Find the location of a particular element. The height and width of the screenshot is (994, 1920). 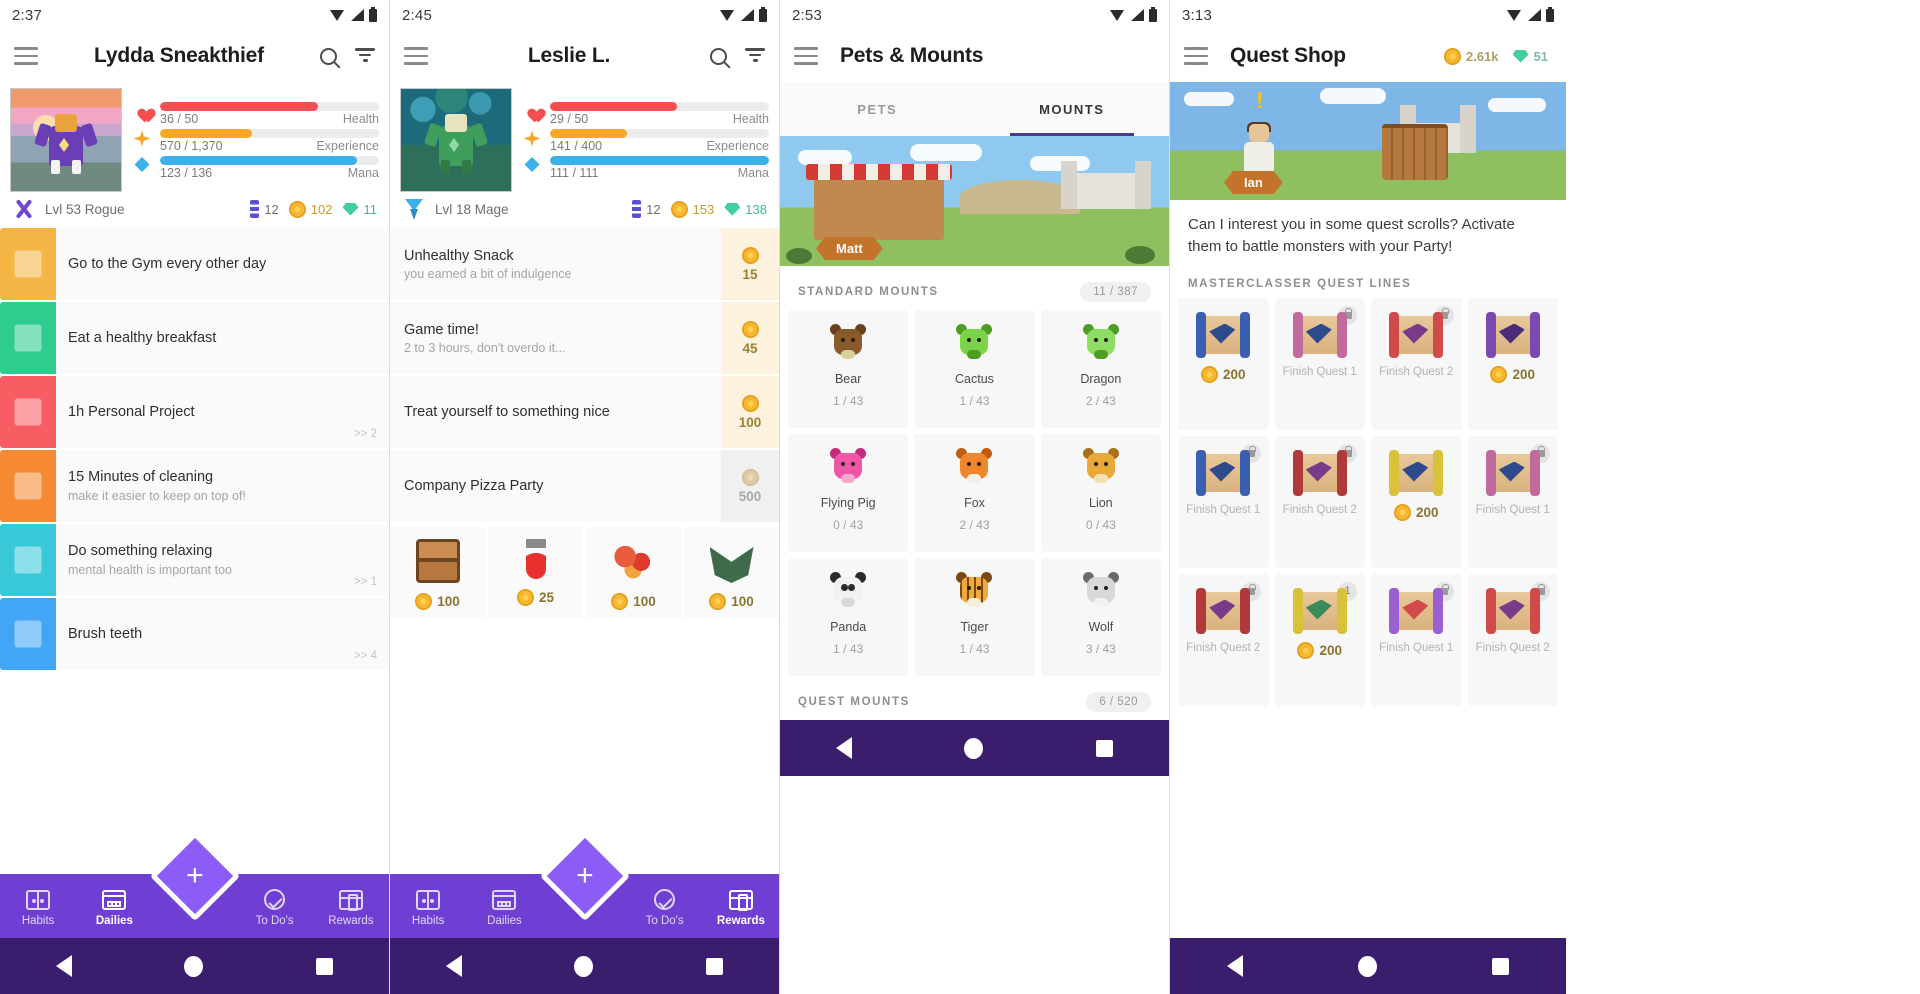

list-item: 1 200 is located at coordinates (1319, 639).